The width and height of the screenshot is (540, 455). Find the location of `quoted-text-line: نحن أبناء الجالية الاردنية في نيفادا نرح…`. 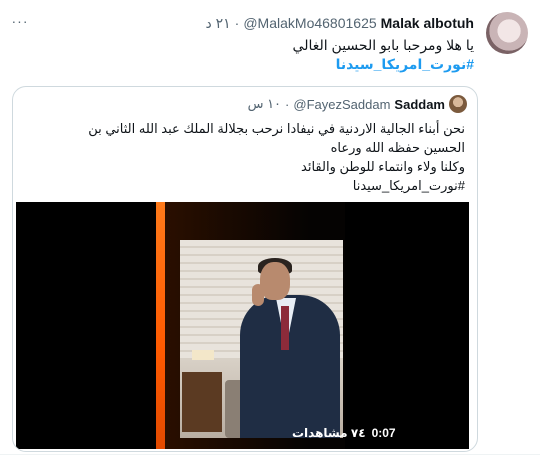

quoted-text-line: نحن أبناء الجالية الاردنية في نيفادا نرح… is located at coordinates (276, 128).